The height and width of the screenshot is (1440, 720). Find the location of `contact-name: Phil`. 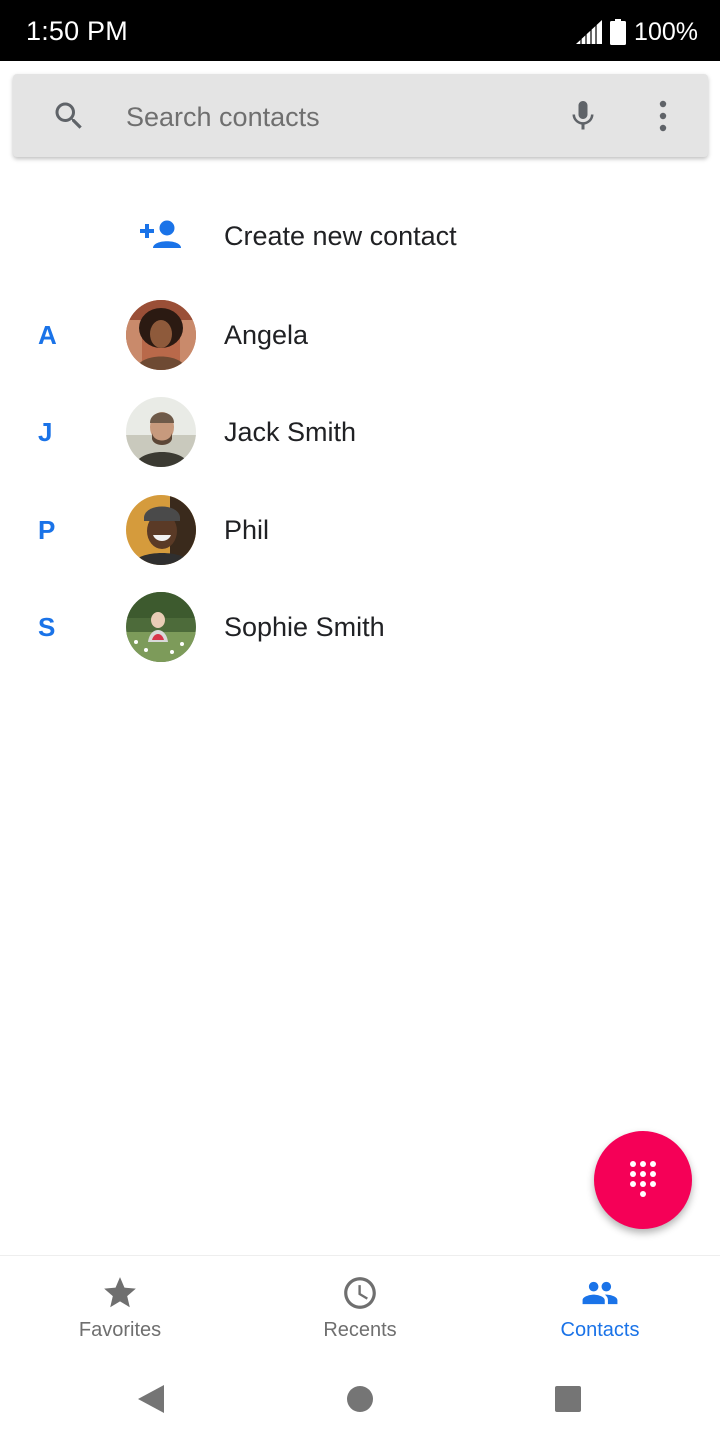

contact-name: Phil is located at coordinates (247, 530).